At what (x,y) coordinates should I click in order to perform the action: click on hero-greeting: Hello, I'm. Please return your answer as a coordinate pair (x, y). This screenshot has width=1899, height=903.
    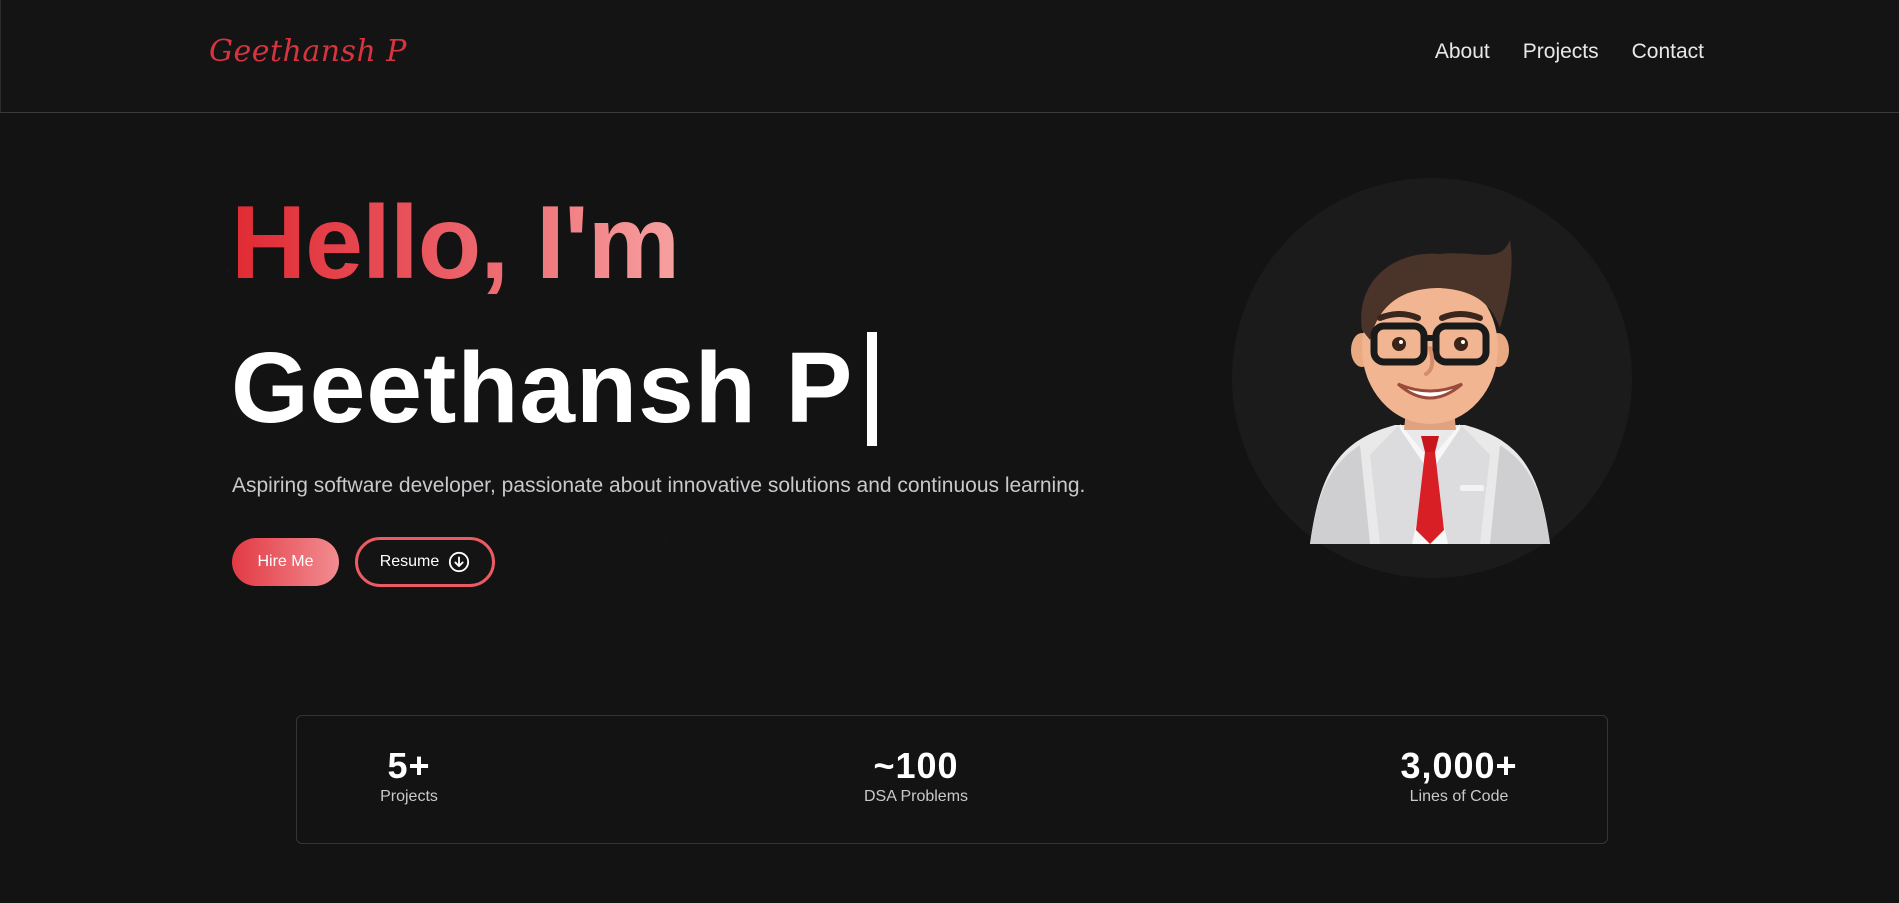
    Looking at the image, I should click on (455, 243).